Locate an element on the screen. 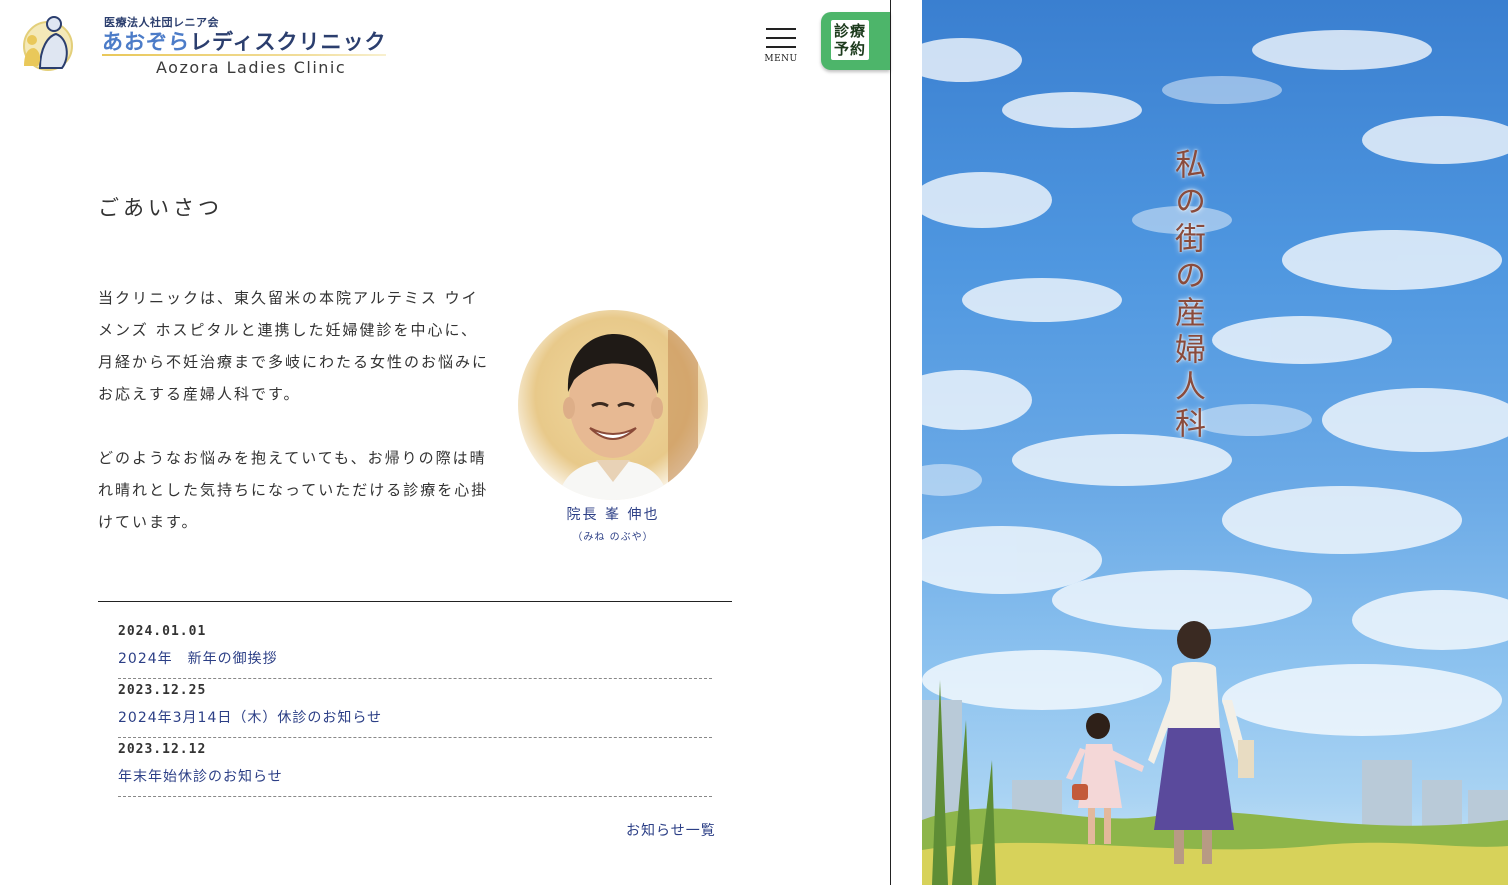  news-item: 2023.12.25 2024年3月14日（木）休診のお知らせ is located at coordinates (415, 708).